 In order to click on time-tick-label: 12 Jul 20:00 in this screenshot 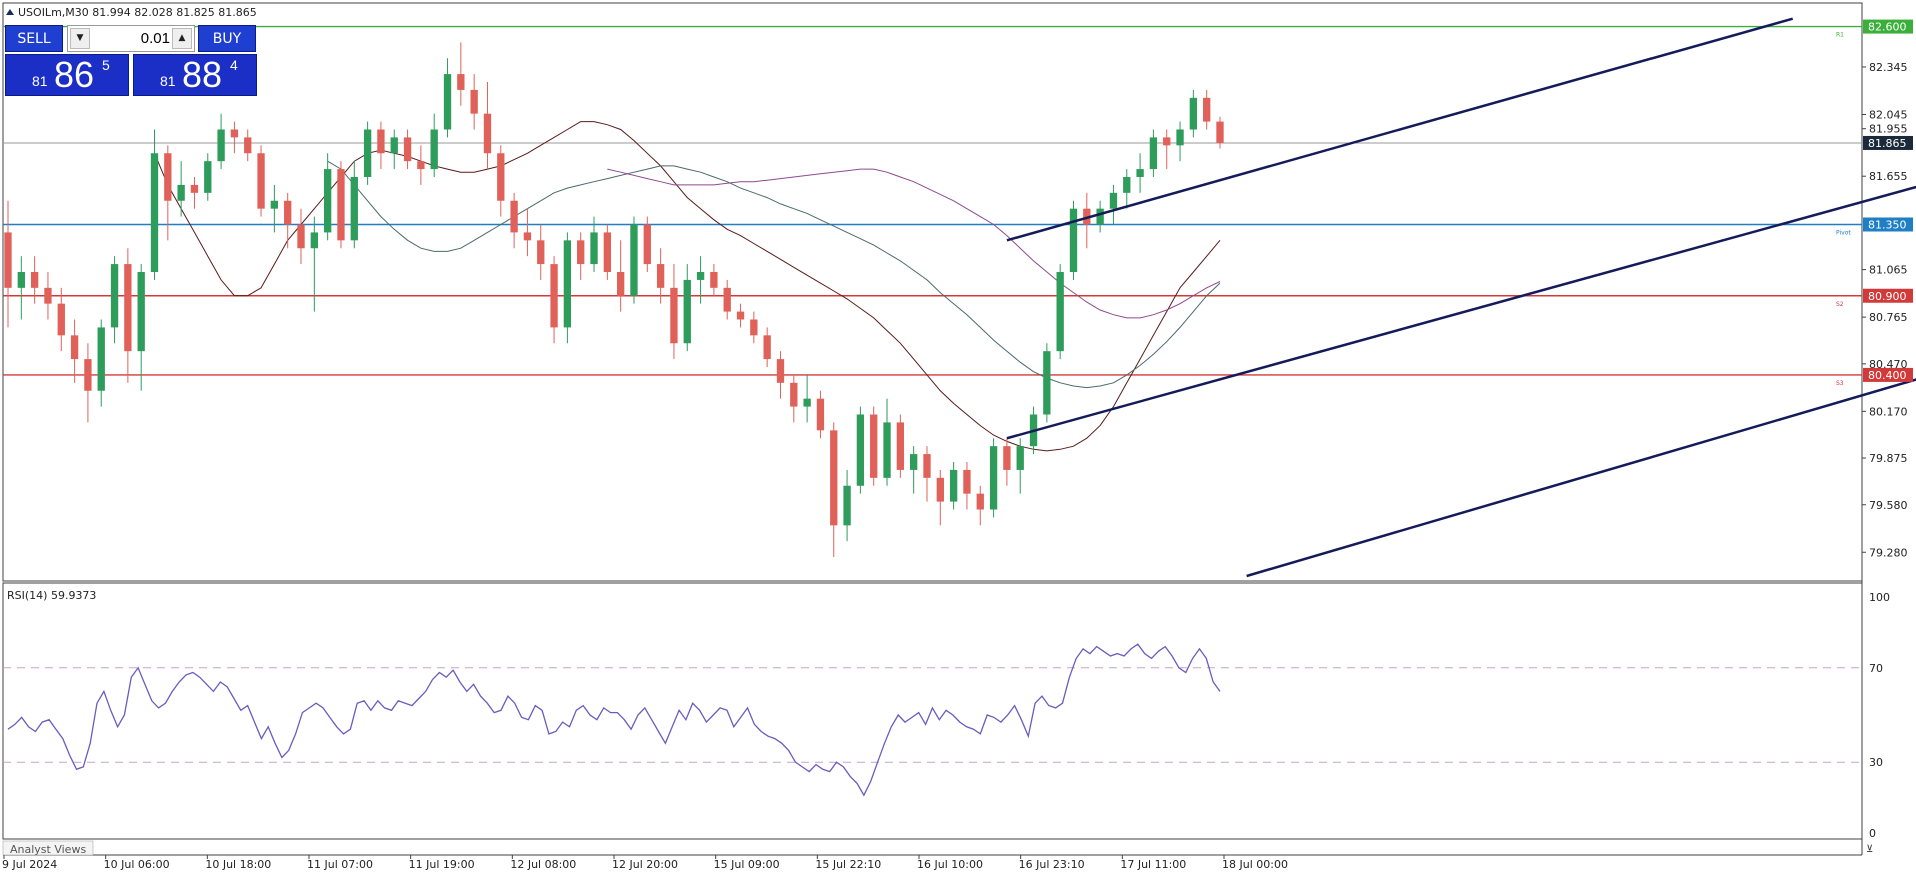, I will do `click(645, 864)`.